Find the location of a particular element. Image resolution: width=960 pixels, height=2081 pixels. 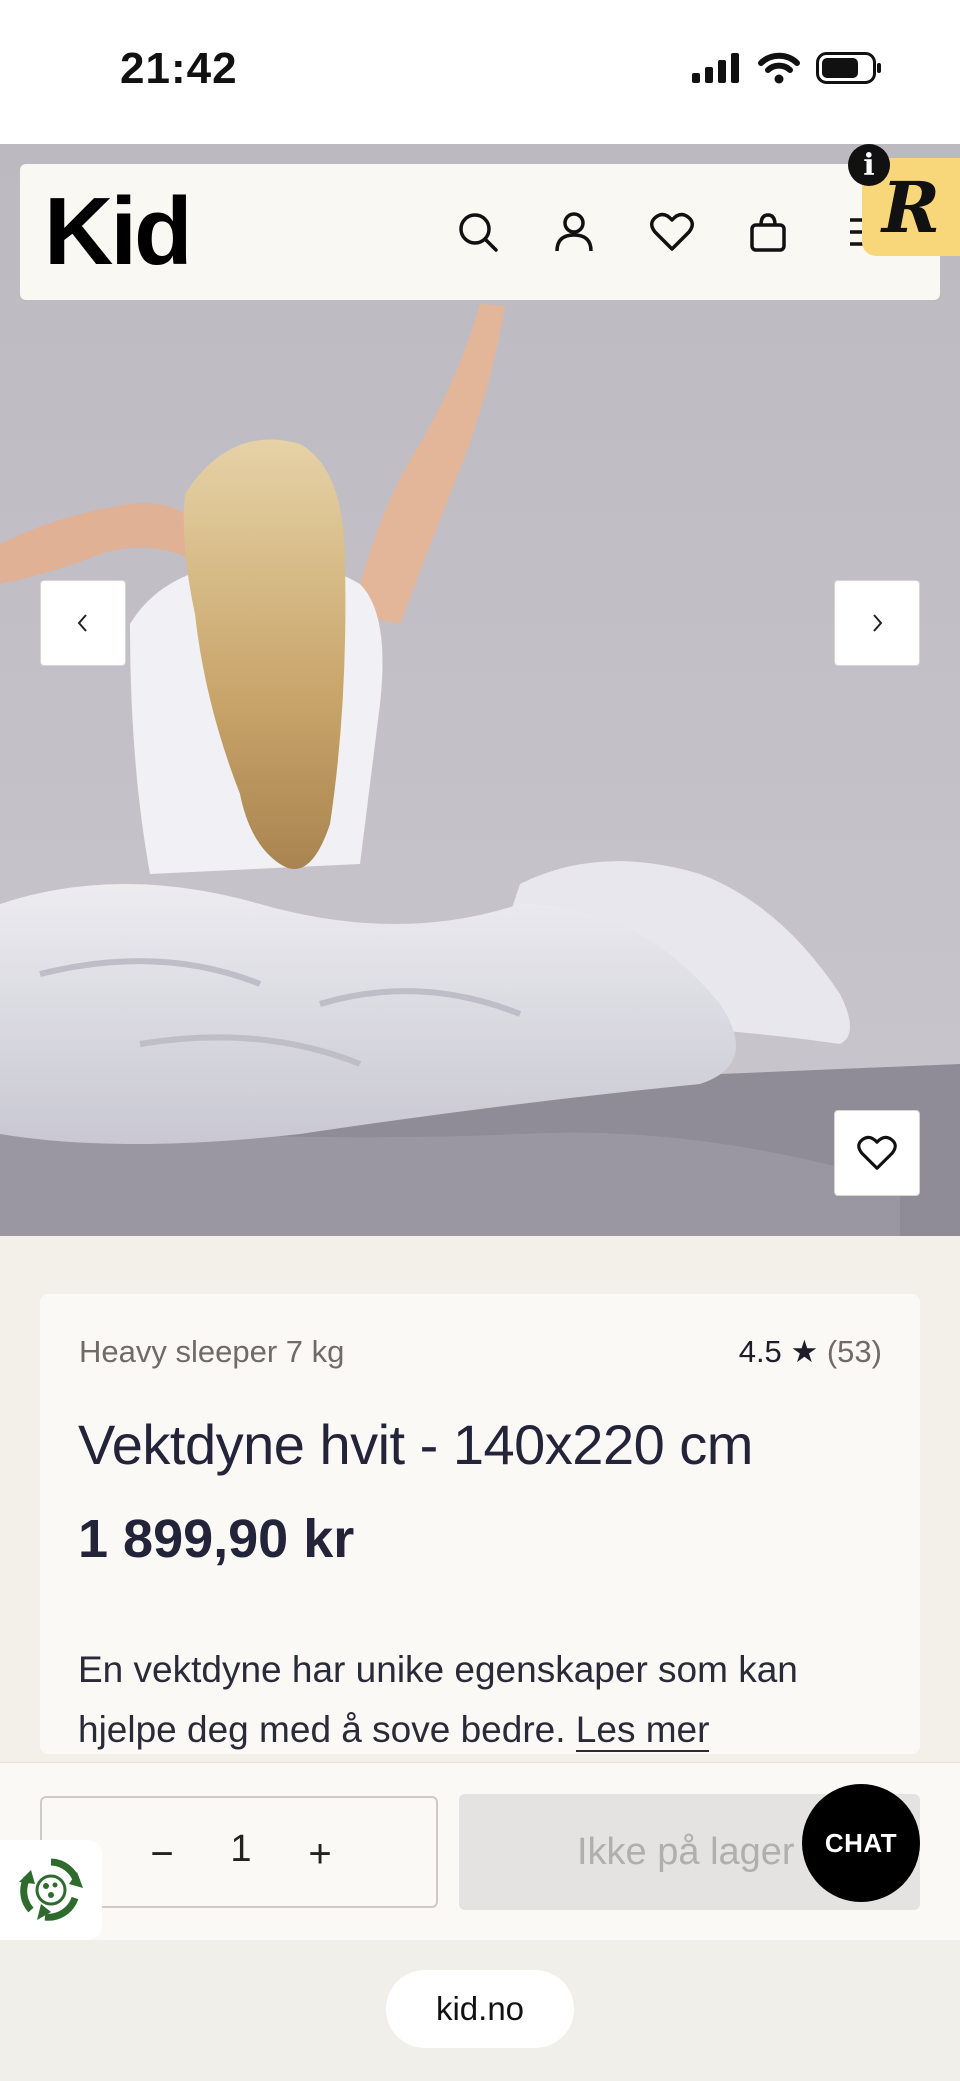

wifi-icon is located at coordinates (779, 68).